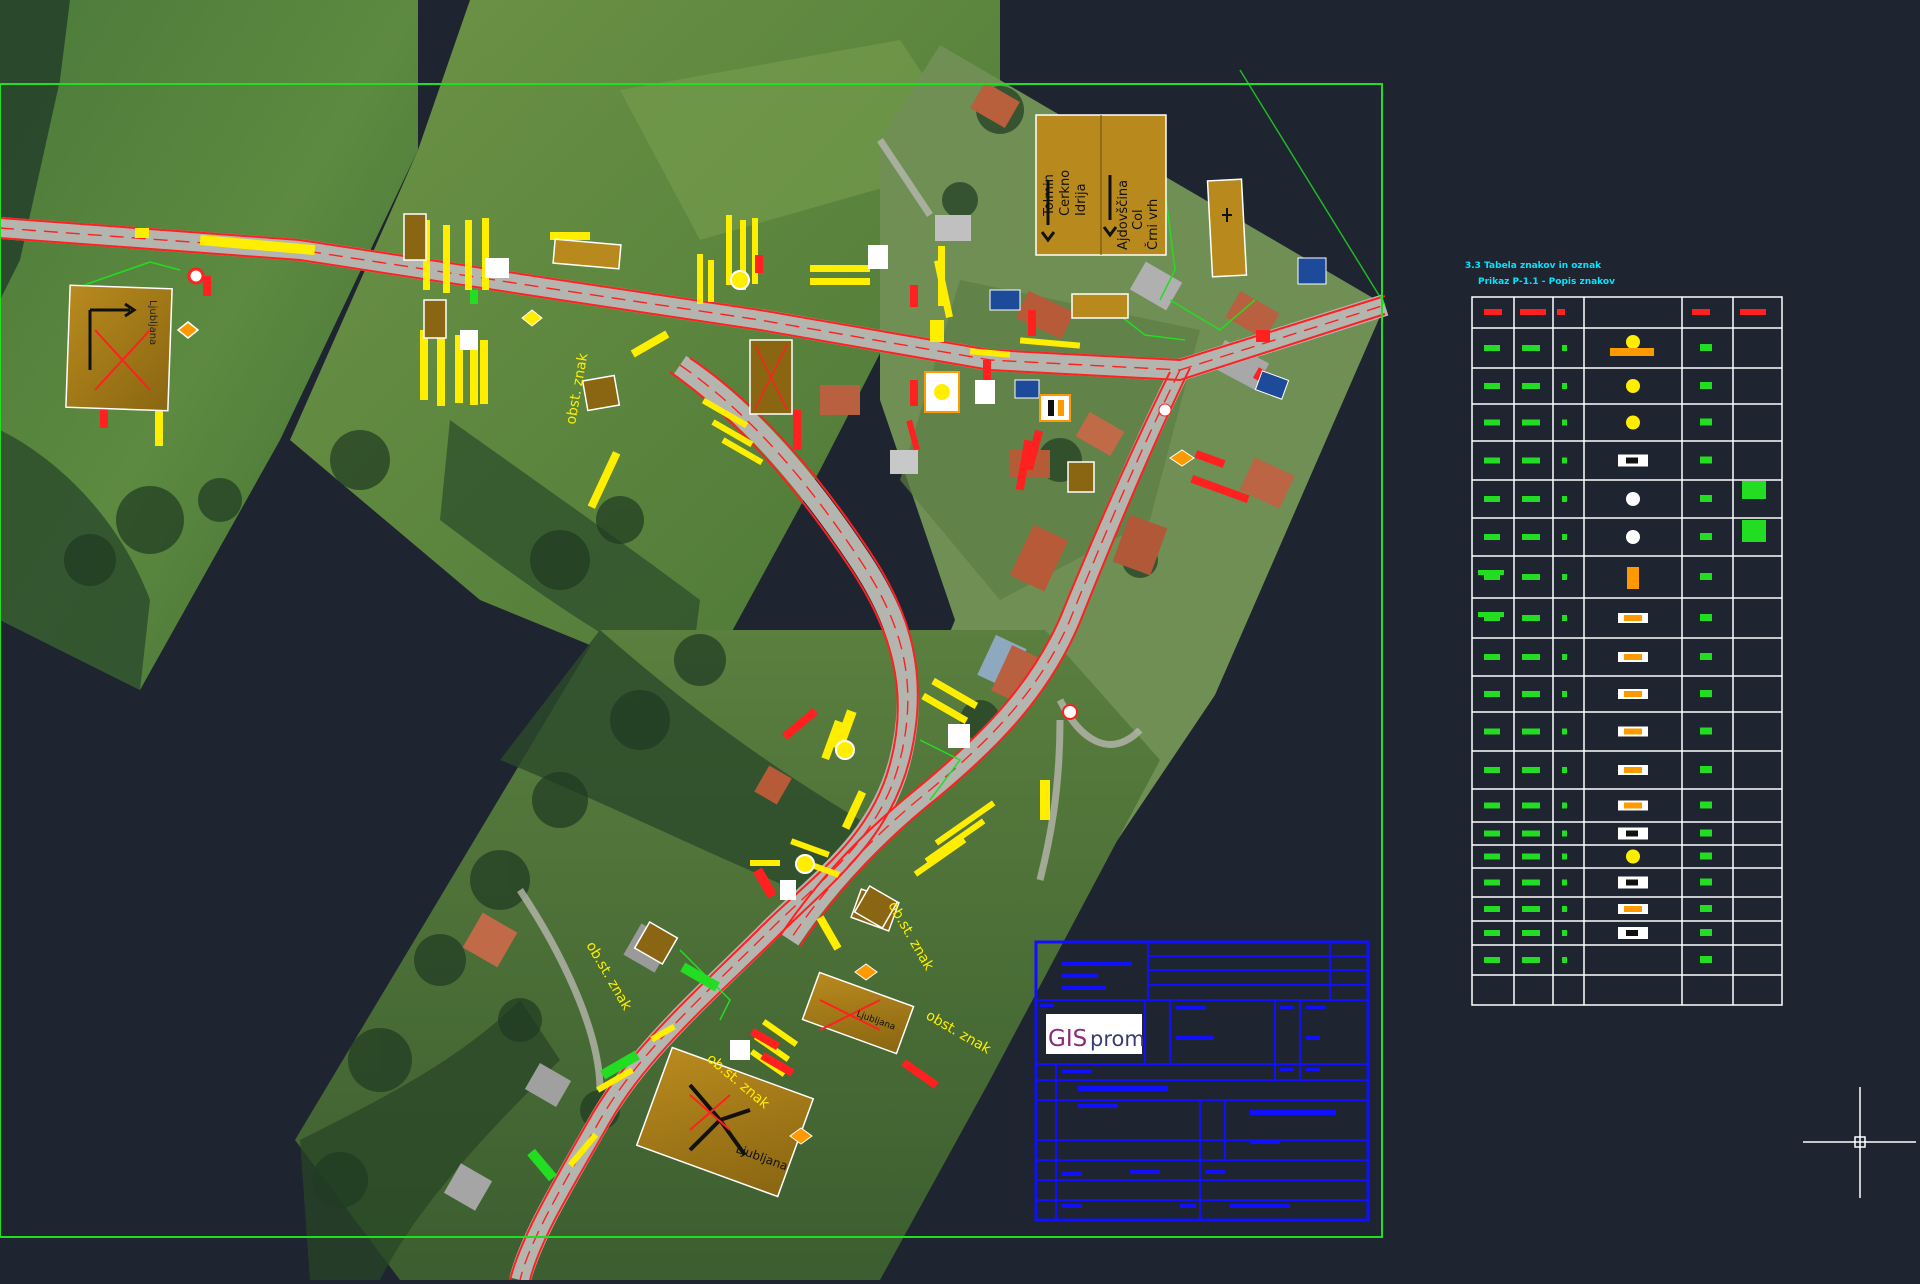 The width and height of the screenshot is (1920, 1284). I want to click on direction-sign-top-right-1: Ajdovščina, so click(1123, 215).